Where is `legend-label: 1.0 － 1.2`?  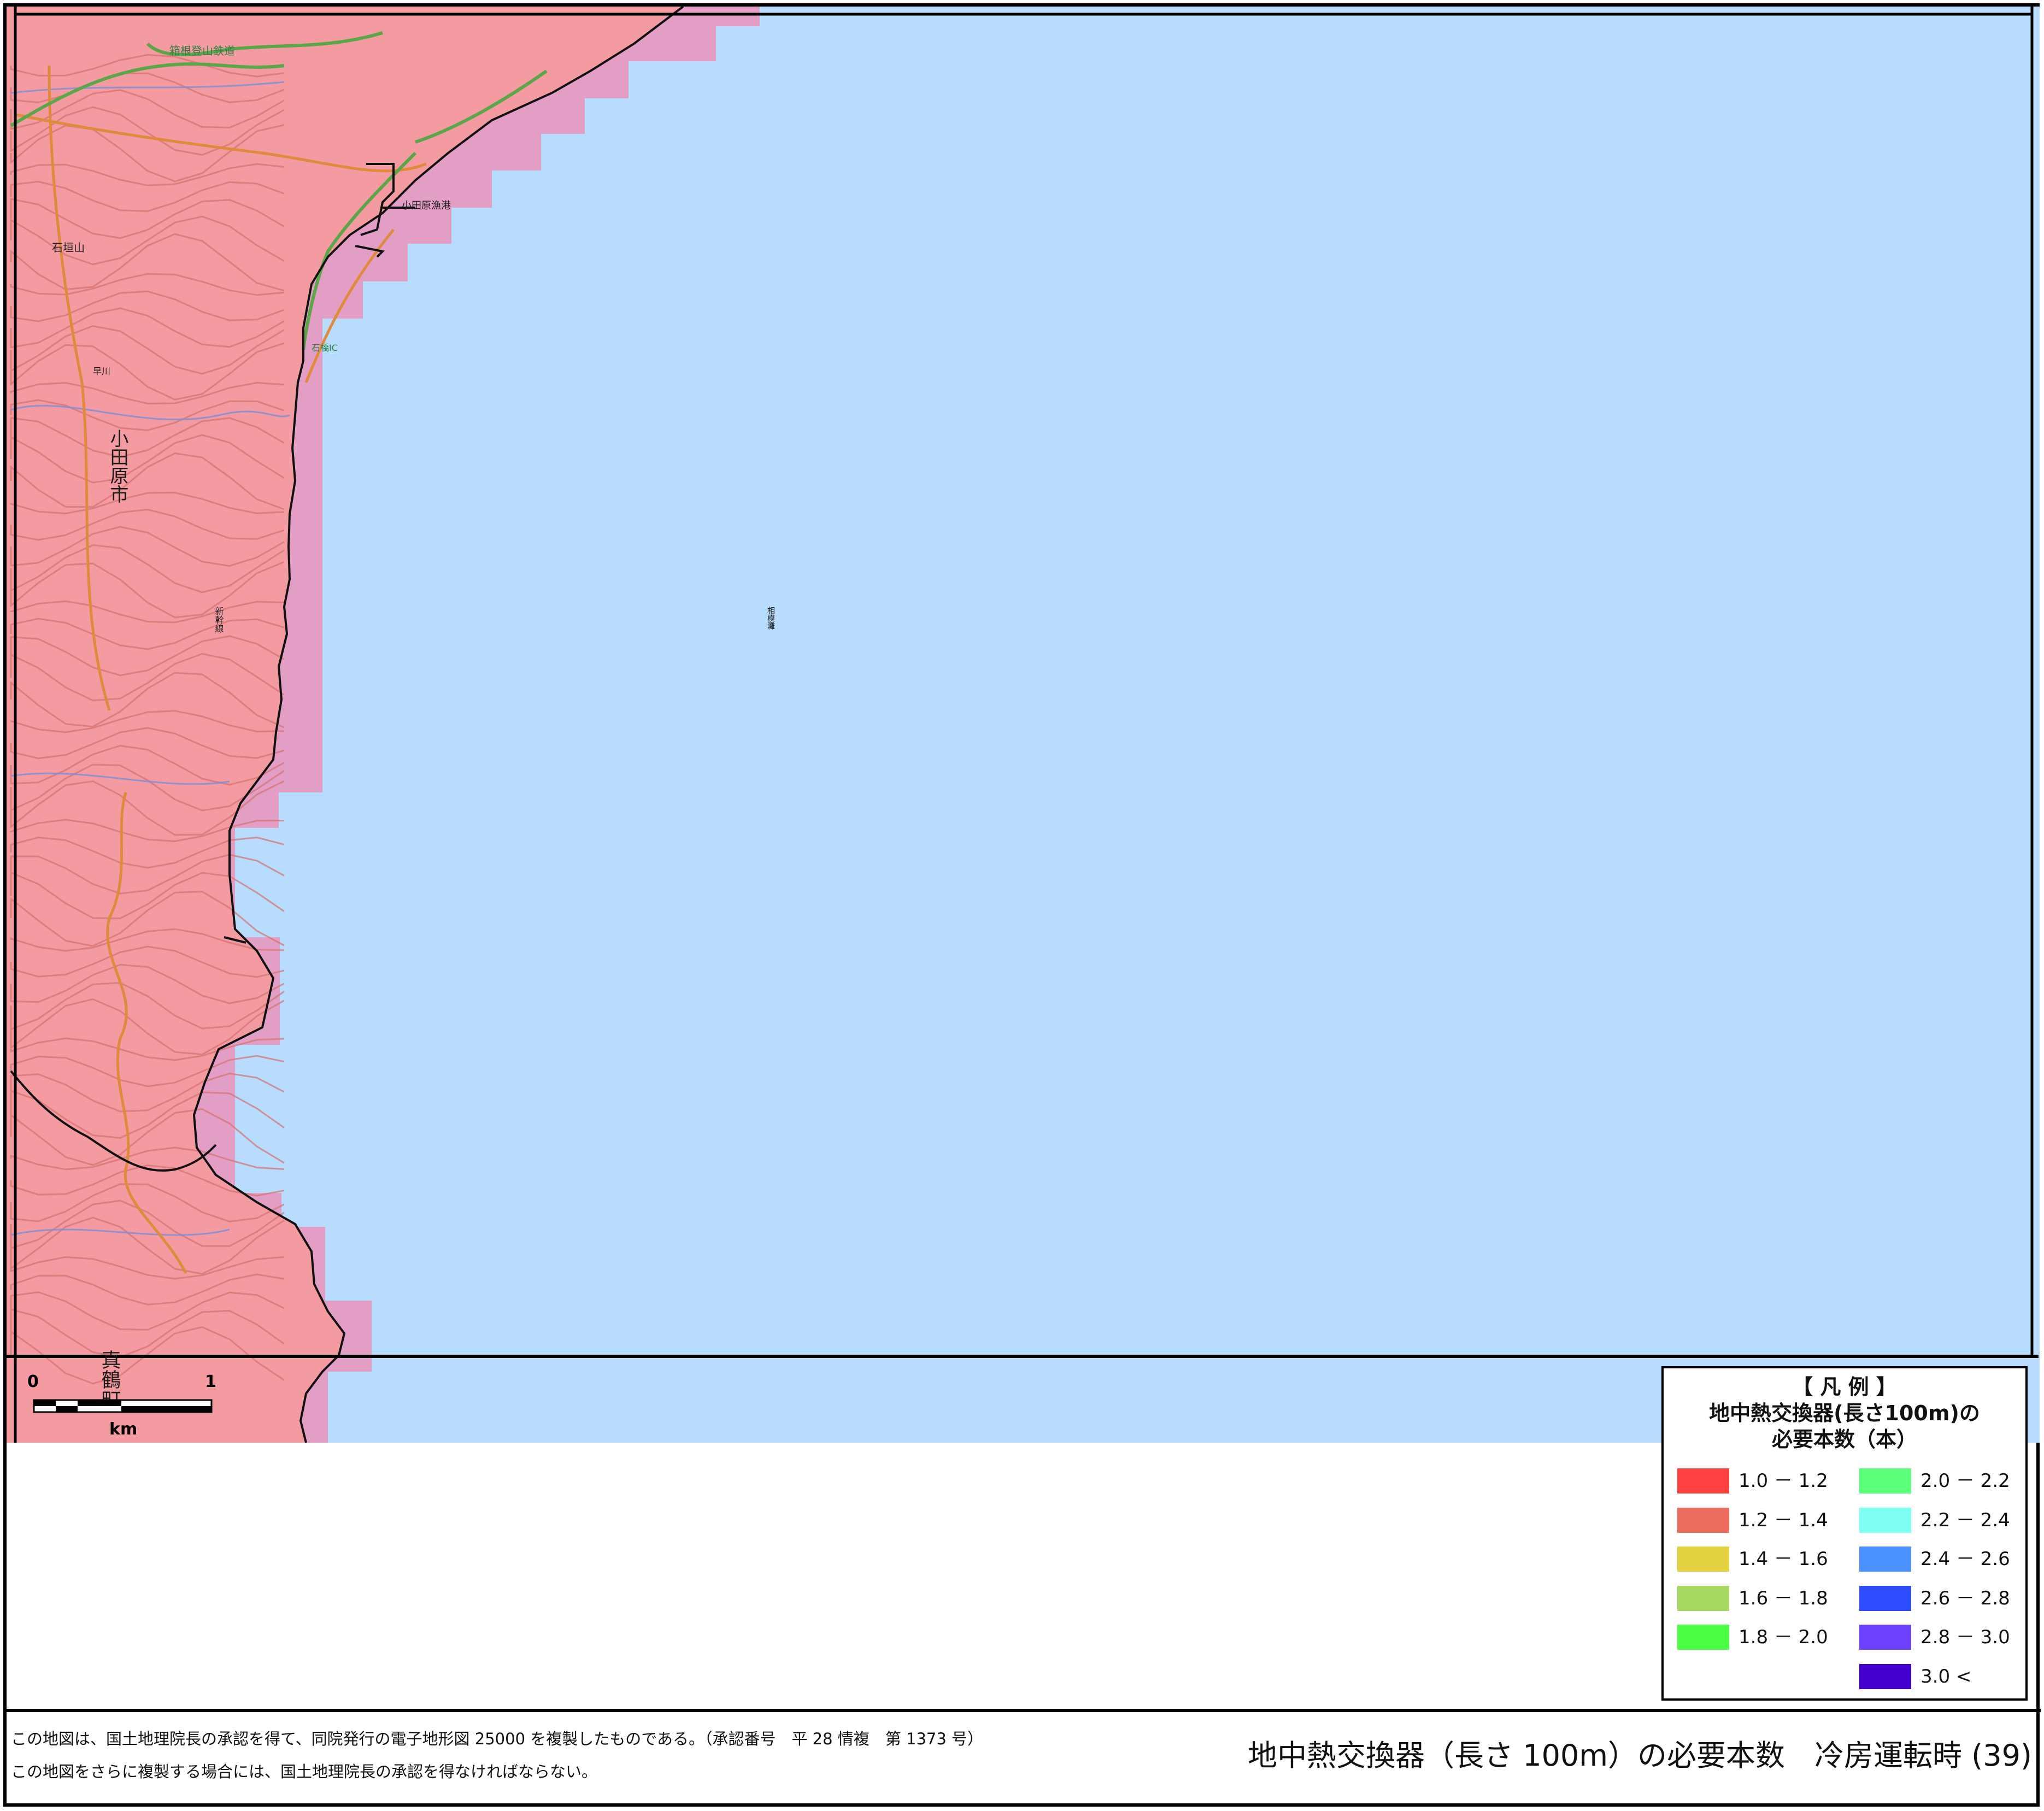
legend-label: 1.0 － 1.2 is located at coordinates (1783, 1481).